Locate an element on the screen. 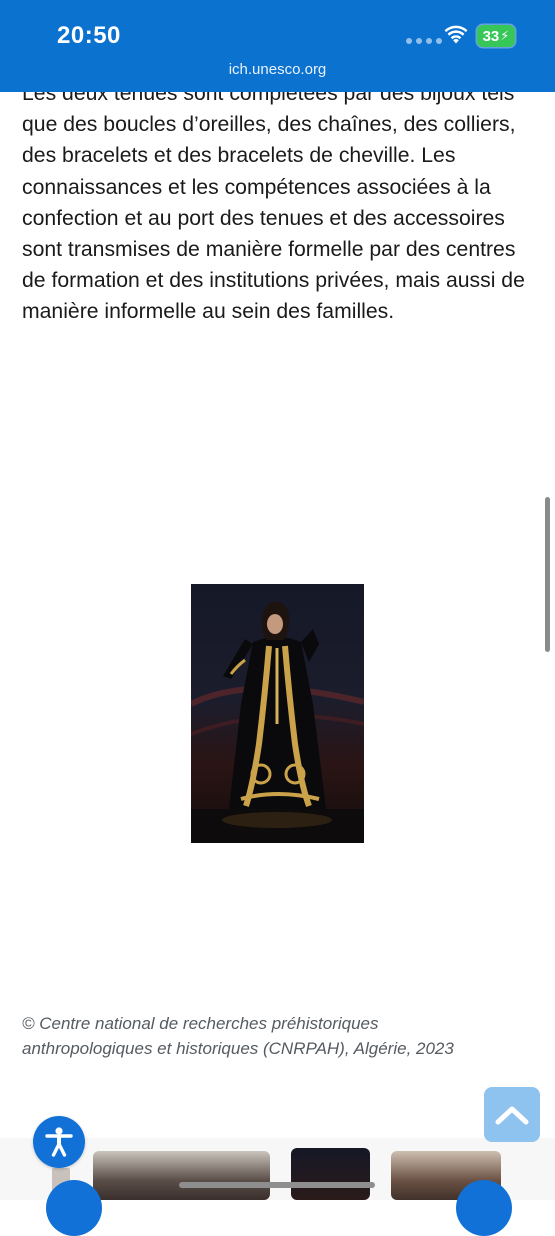 This screenshot has width=555, height=1236. caftan-figure is located at coordinates (277, 722).